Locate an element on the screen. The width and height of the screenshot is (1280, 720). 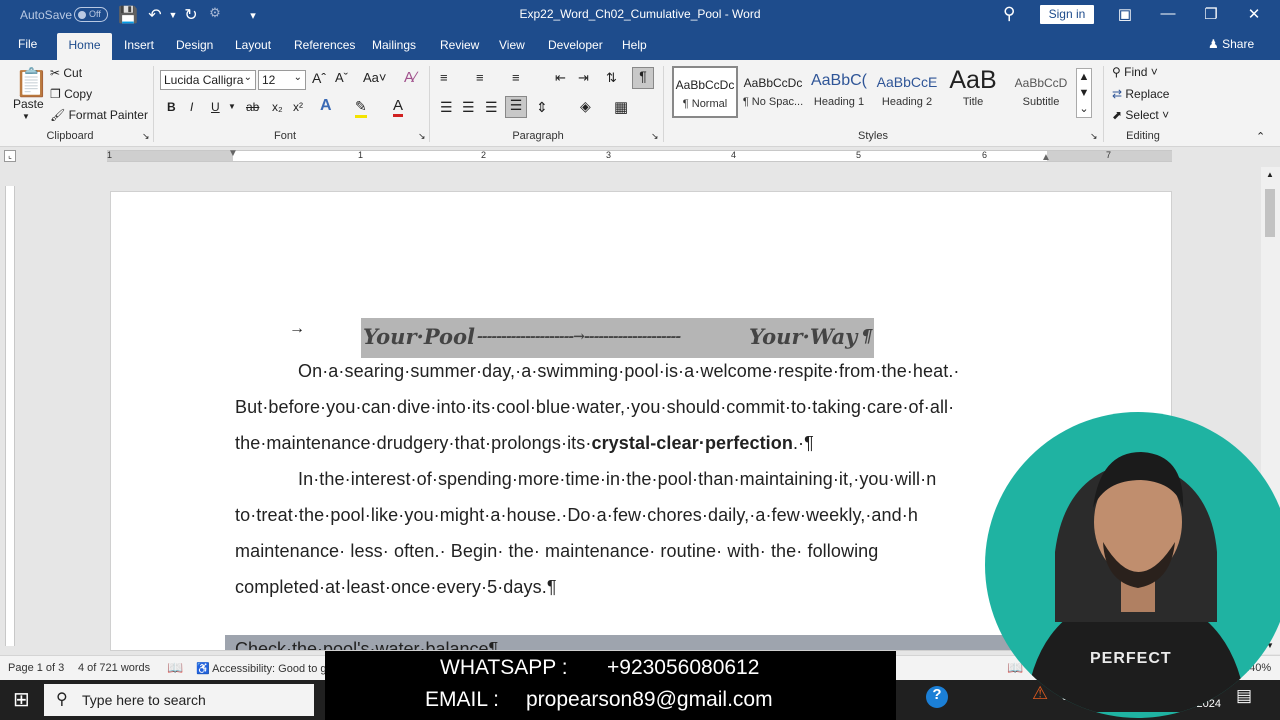
para2-line4: completed·at·least·once·every·5·days.¶ is located at coordinates (396, 587).